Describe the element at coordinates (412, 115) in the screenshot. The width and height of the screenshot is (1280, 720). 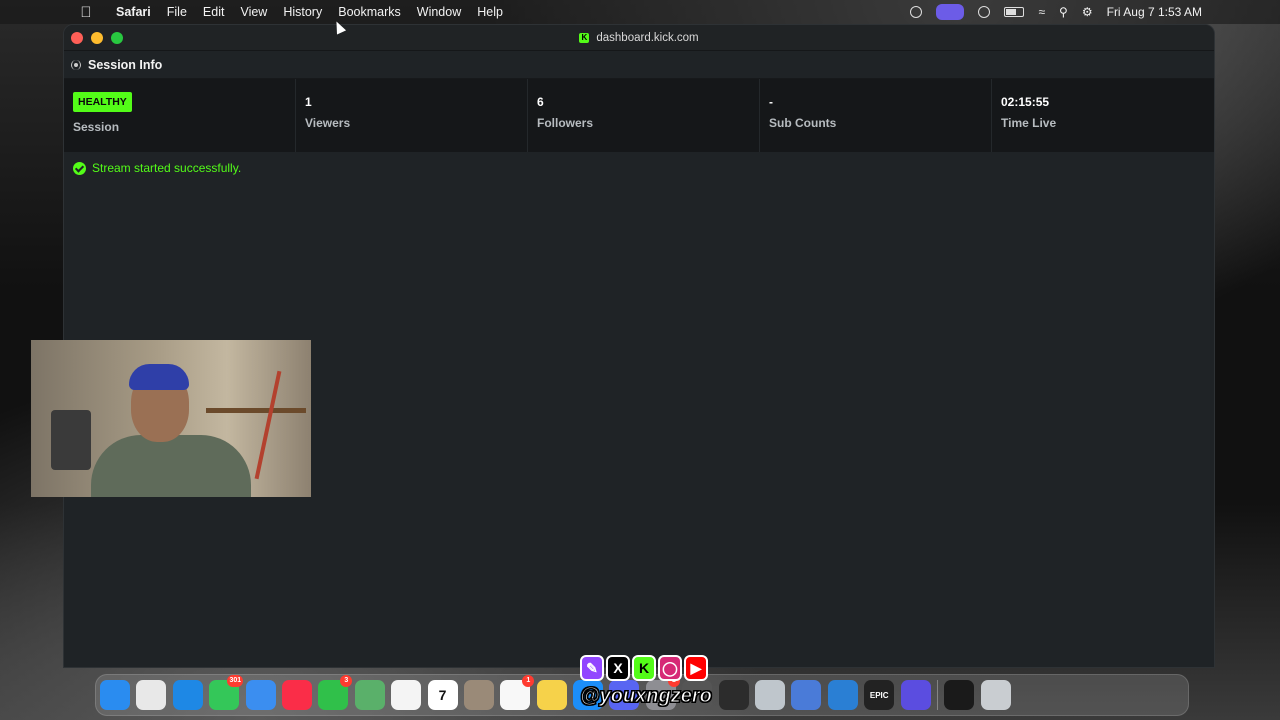
I see `stat-viewers: 1 Viewers` at that location.